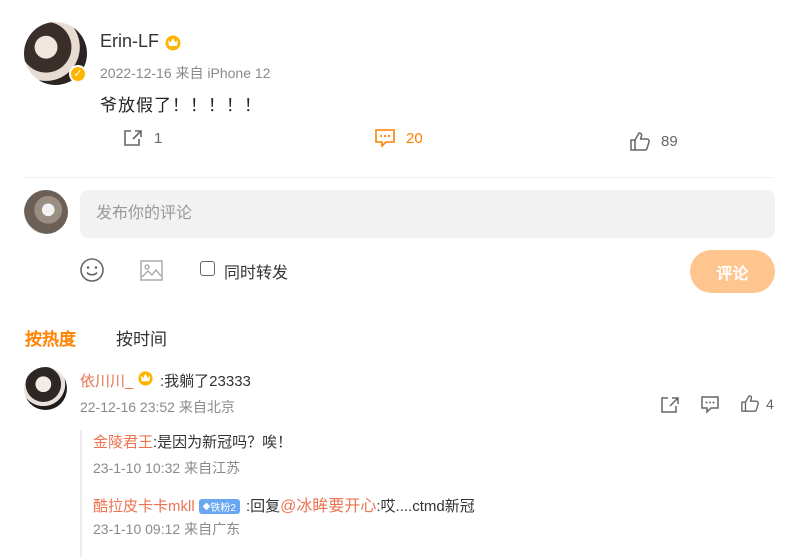 This screenshot has height=557, width=796. What do you see at coordinates (158, 138) in the screenshot?
I see `share-count: 1` at bounding box center [158, 138].